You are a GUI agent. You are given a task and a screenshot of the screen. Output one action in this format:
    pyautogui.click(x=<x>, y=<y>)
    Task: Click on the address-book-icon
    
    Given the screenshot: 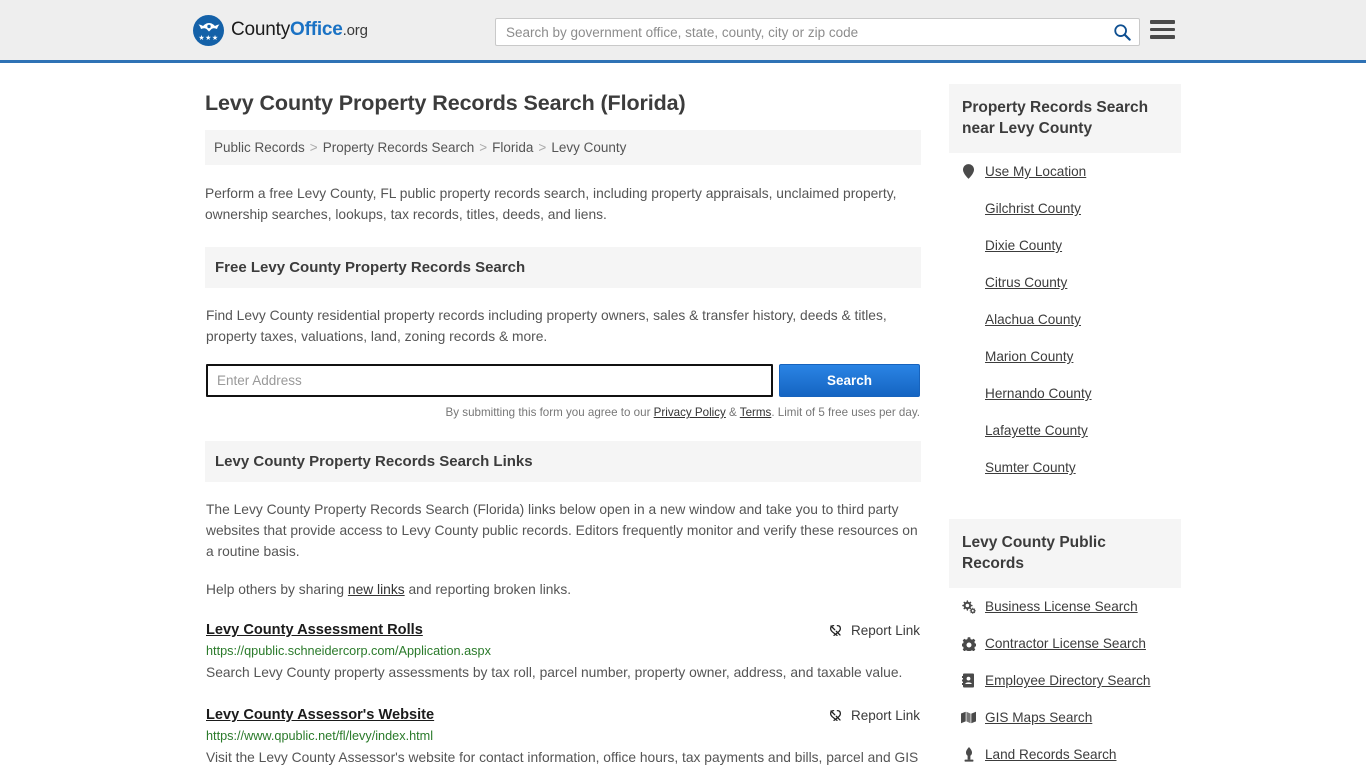 What is the action you would take?
    pyautogui.click(x=968, y=680)
    